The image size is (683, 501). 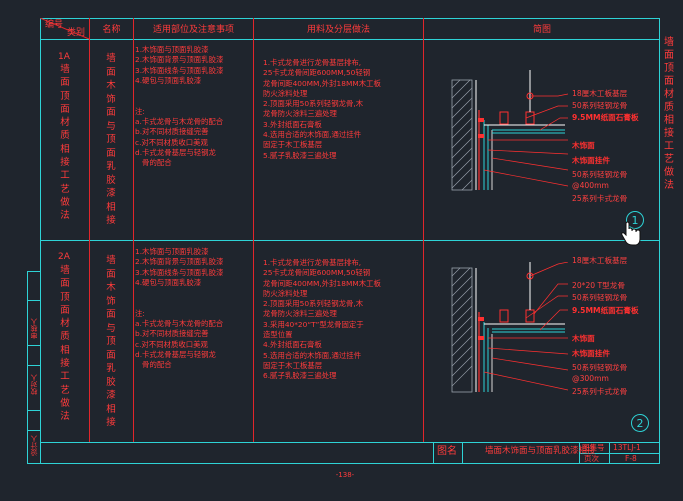 What do you see at coordinates (111, 341) in the screenshot?
I see `row2-name: 墙面木饰面与顶面乳胶漆相接` at bounding box center [111, 341].